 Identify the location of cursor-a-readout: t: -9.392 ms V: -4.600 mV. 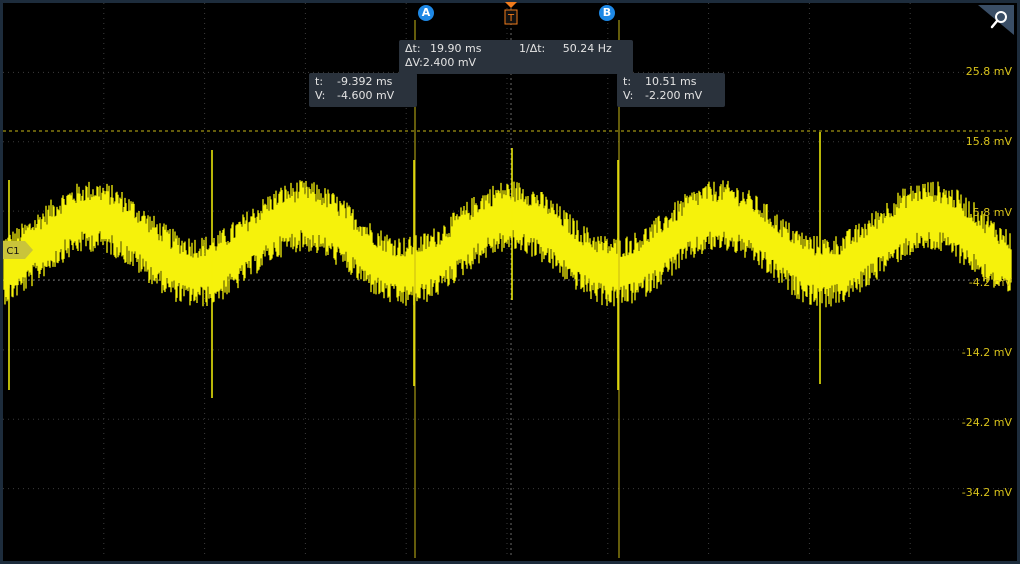
(363, 90).